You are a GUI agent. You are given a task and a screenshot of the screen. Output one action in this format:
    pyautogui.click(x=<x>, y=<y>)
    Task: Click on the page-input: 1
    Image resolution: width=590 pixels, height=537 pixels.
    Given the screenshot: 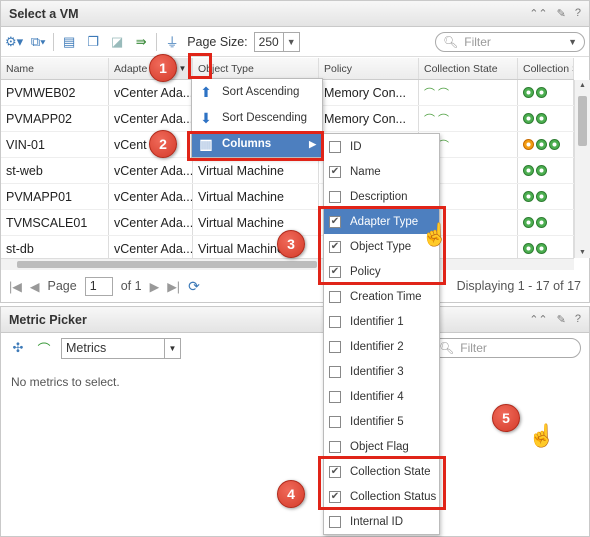 What is the action you would take?
    pyautogui.click(x=98, y=286)
    